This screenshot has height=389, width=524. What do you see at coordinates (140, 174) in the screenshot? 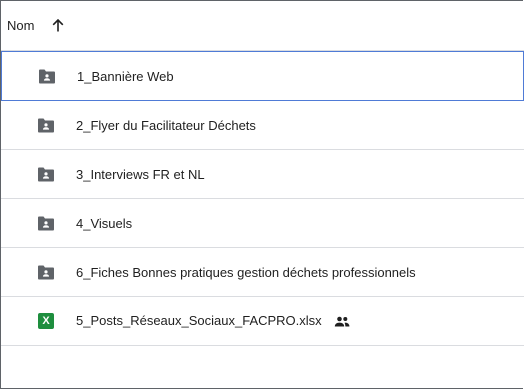
I see `file-name: 3_Interviews FR et NL` at bounding box center [140, 174].